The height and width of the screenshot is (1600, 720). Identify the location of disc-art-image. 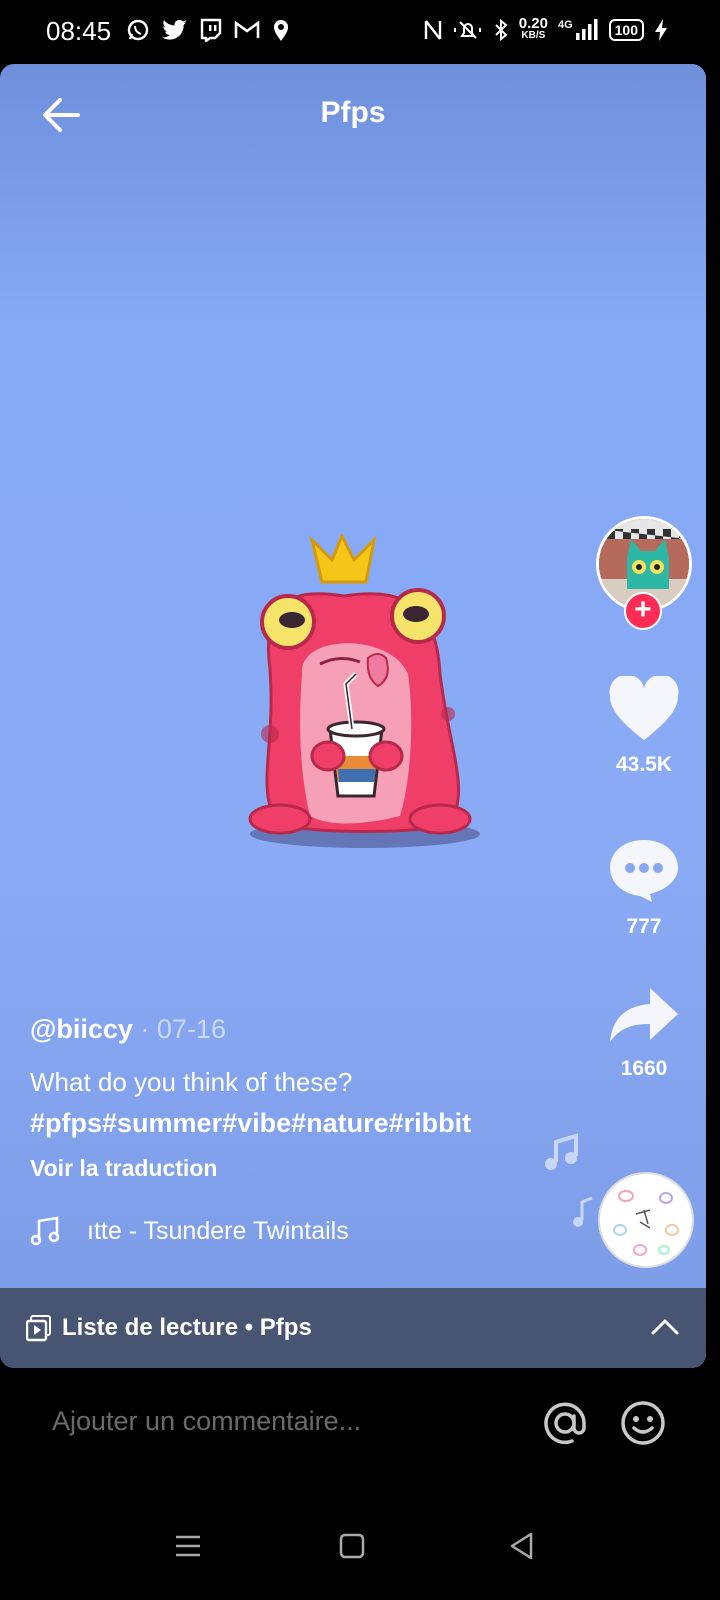
(646, 1220).